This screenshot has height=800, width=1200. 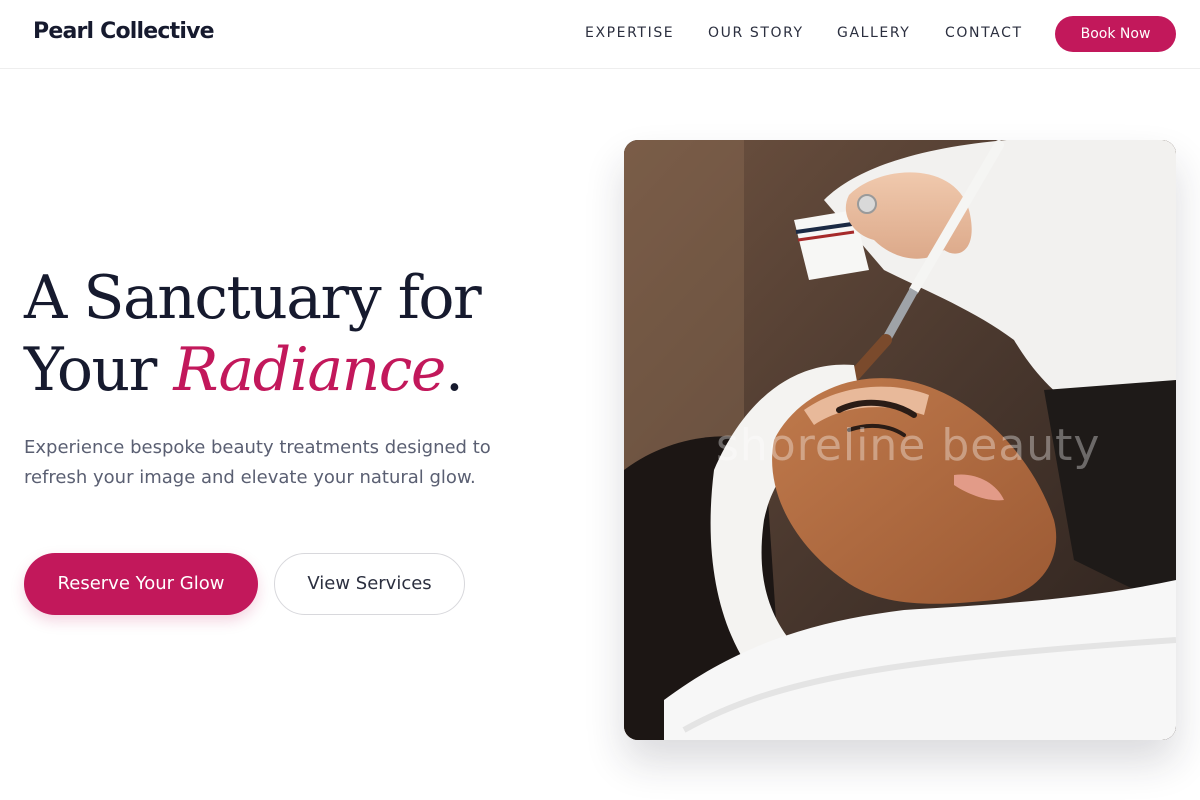 What do you see at coordinates (454, 370) in the screenshot?
I see `hero-title-period: .` at bounding box center [454, 370].